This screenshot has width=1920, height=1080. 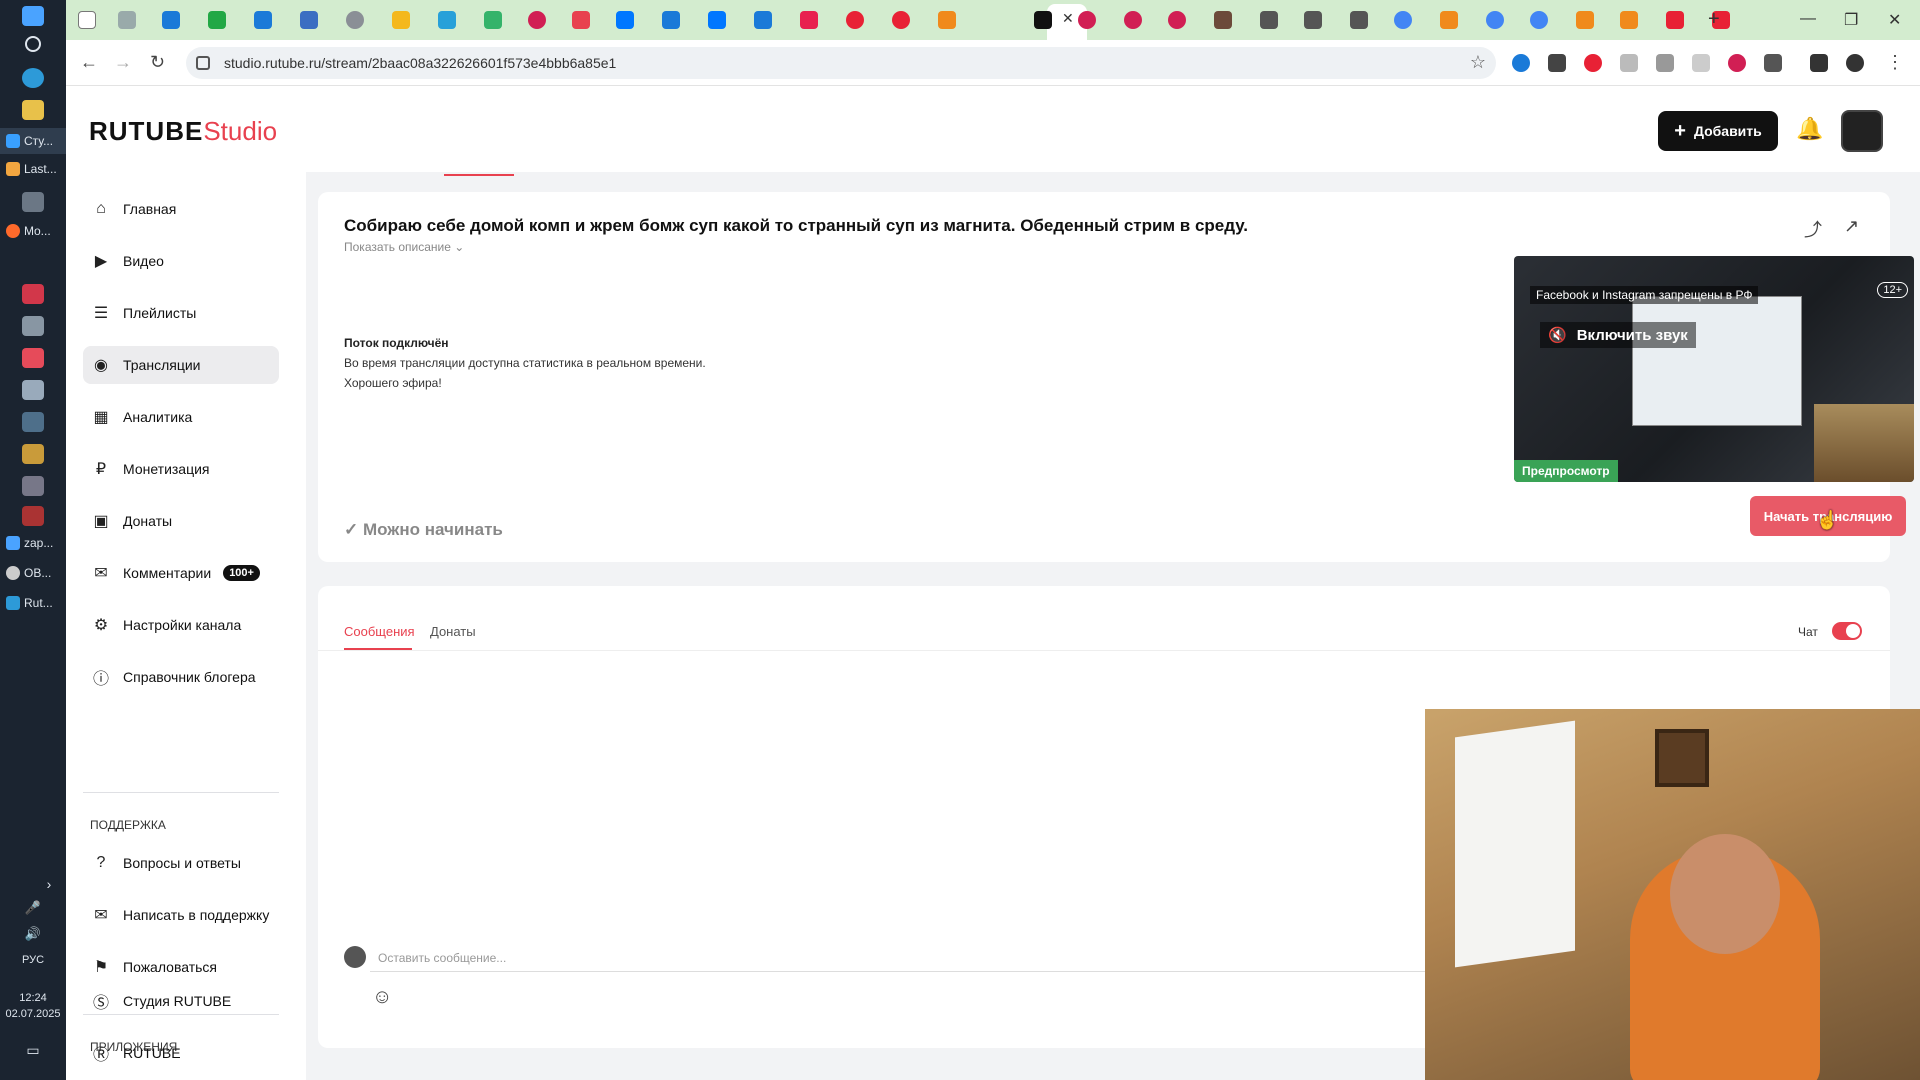 What do you see at coordinates (1851, 20) in the screenshot?
I see `restore-icon: ❐` at bounding box center [1851, 20].